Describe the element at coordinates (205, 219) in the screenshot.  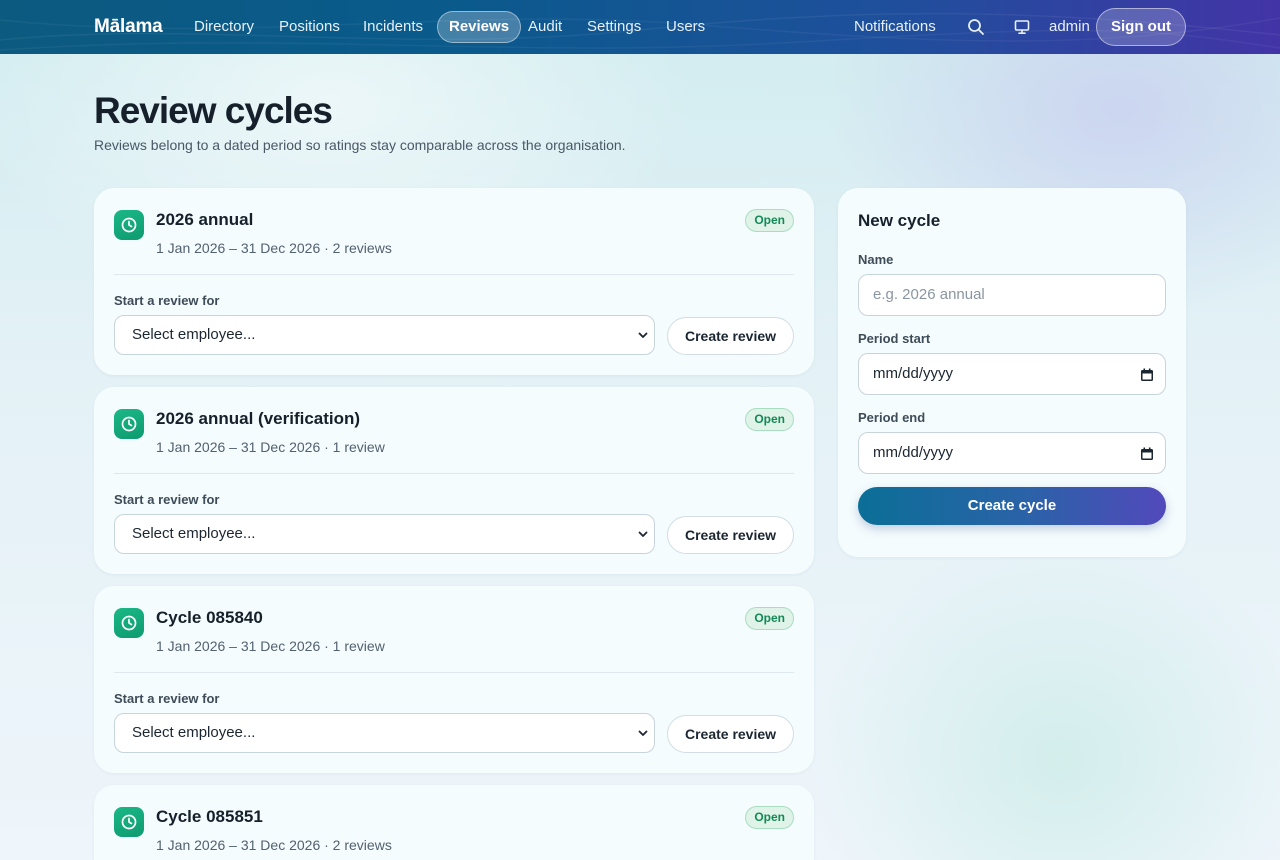
I see `cycle-name: 2026 annual` at that location.